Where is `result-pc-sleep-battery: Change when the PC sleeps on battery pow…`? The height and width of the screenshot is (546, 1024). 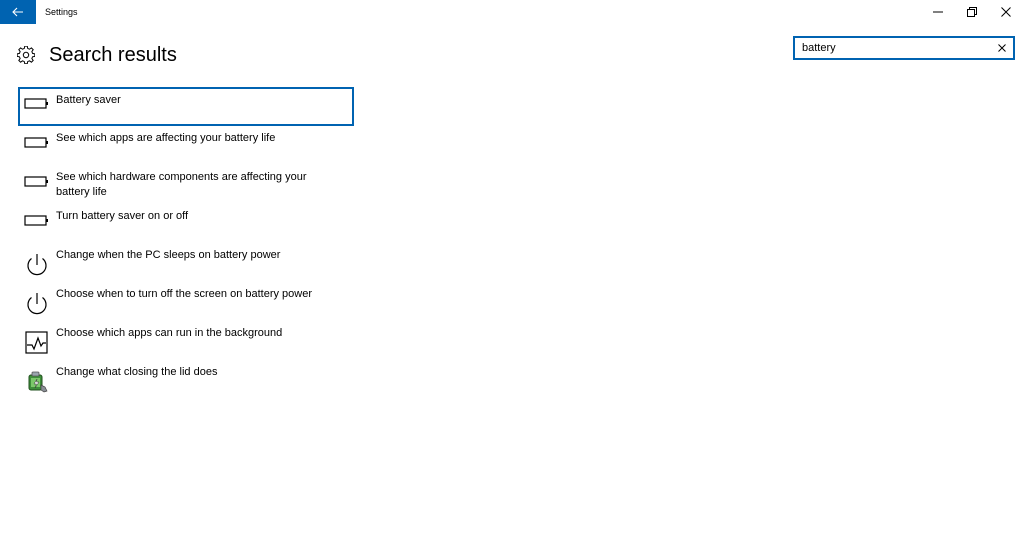
result-pc-sleep-battery: Change when the PC sleeps on battery pow… is located at coordinates (186, 262).